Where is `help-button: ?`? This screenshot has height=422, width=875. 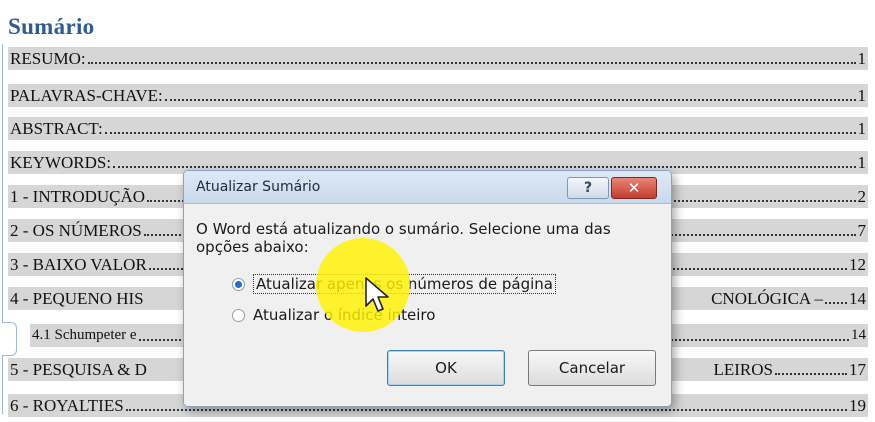 help-button: ? is located at coordinates (588, 188).